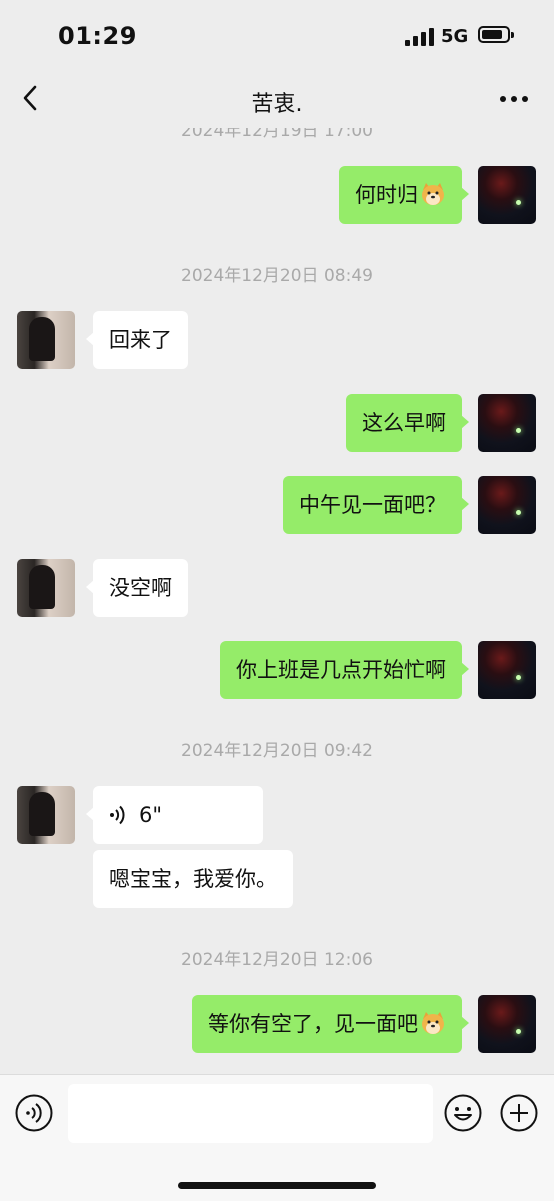 Image resolution: width=554 pixels, height=1201 pixels. I want to click on status-time: 01:29, so click(97, 36).